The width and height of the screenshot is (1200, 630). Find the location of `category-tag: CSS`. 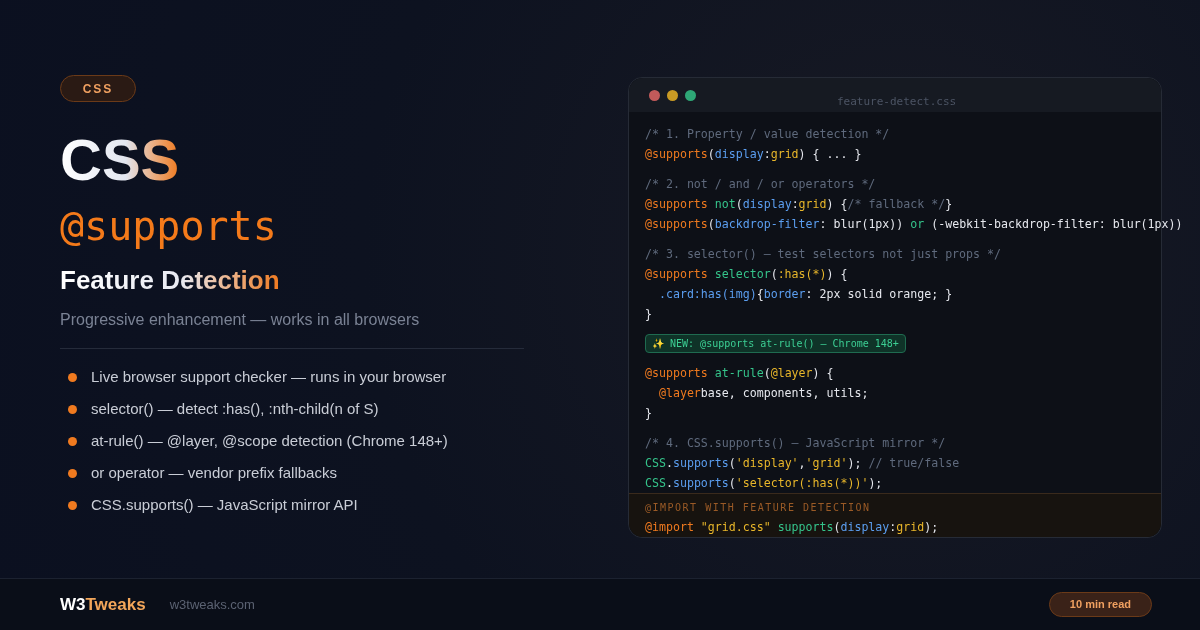

category-tag: CSS is located at coordinates (98, 88).